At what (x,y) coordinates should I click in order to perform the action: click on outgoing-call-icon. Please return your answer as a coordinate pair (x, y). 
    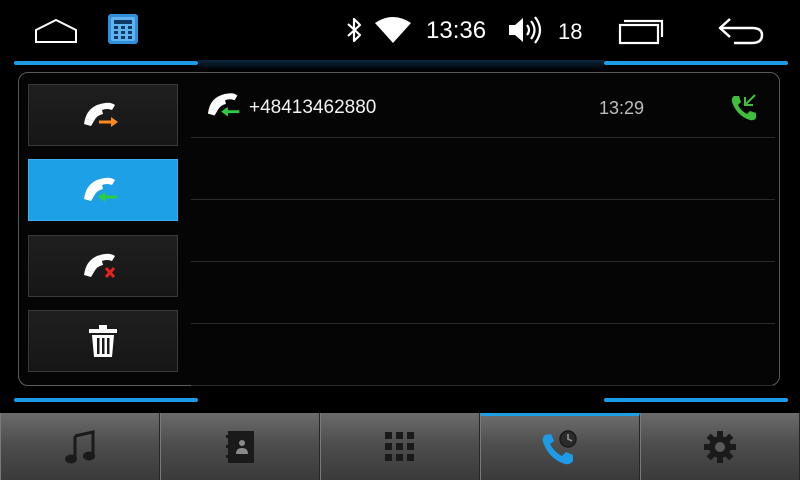
    Looking at the image, I should click on (101, 114).